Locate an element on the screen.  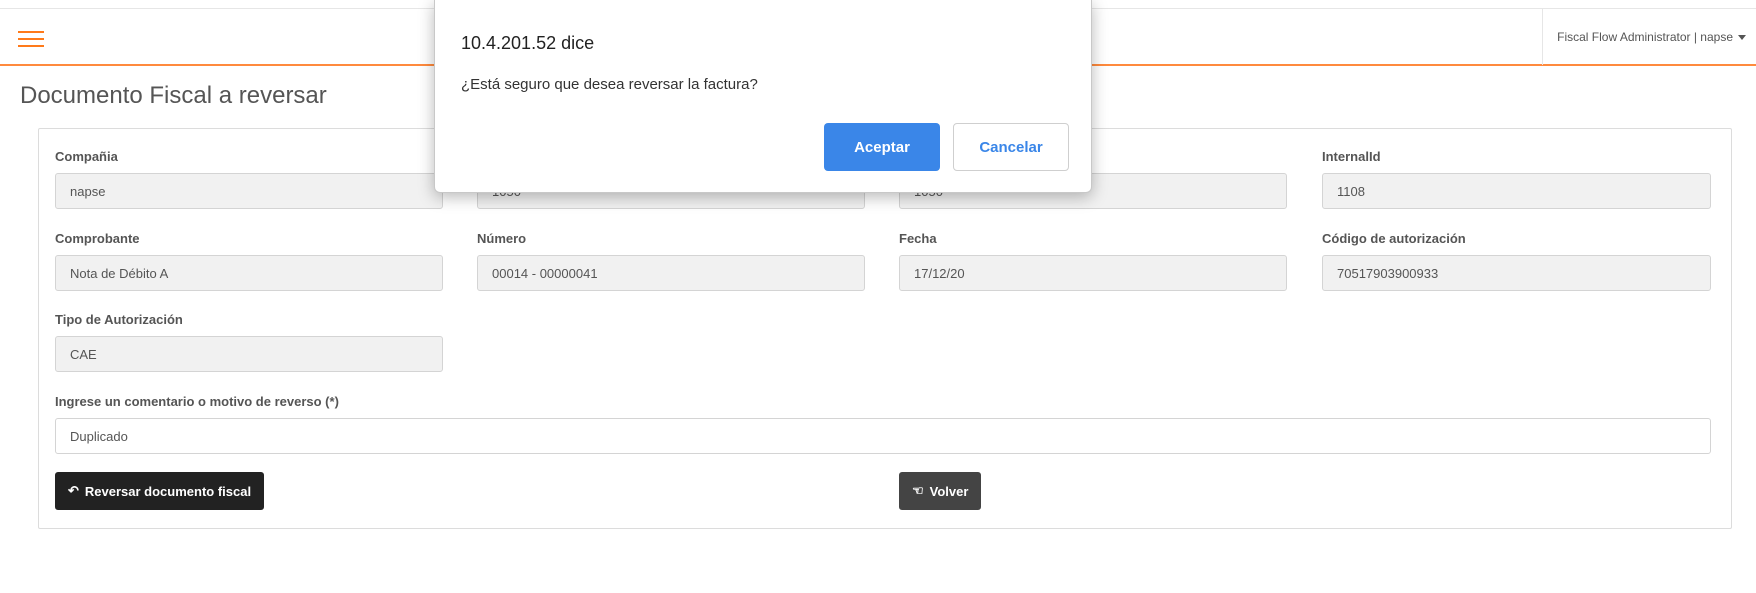
numero-field: 00014 - 00000041 is located at coordinates (671, 273).